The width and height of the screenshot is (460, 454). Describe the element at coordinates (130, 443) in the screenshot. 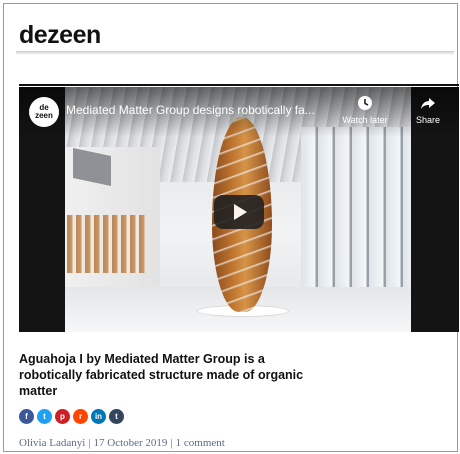

I see `publish-date: 17 October 2019` at that location.